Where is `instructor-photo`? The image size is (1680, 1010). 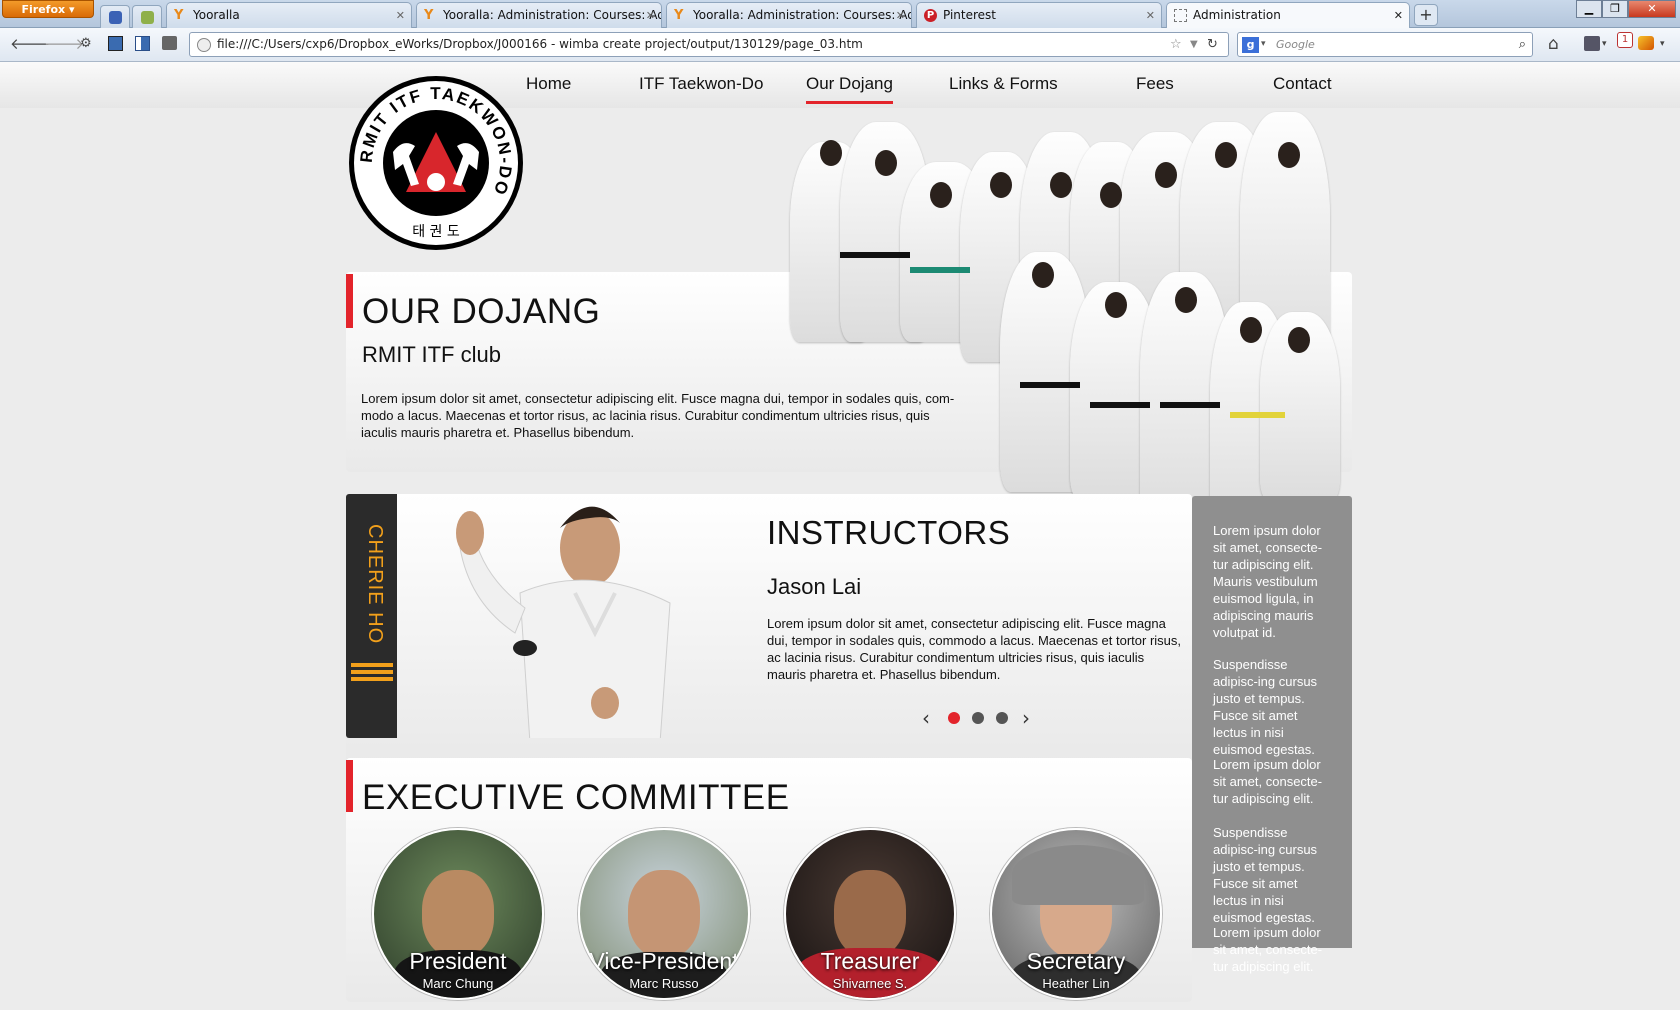
instructor-photo is located at coordinates (563, 622).